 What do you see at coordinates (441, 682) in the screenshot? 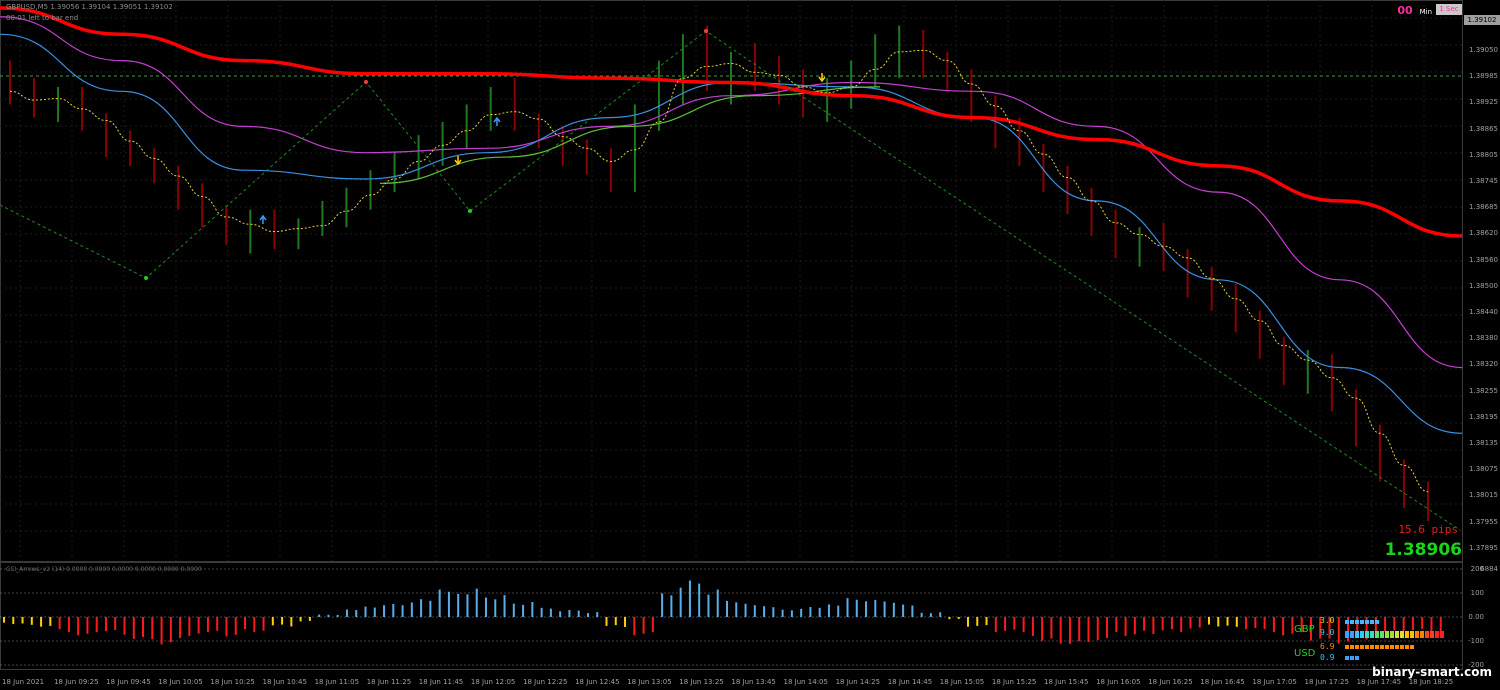
I see `time-axis-label: 18 Jun 11:45` at bounding box center [441, 682].